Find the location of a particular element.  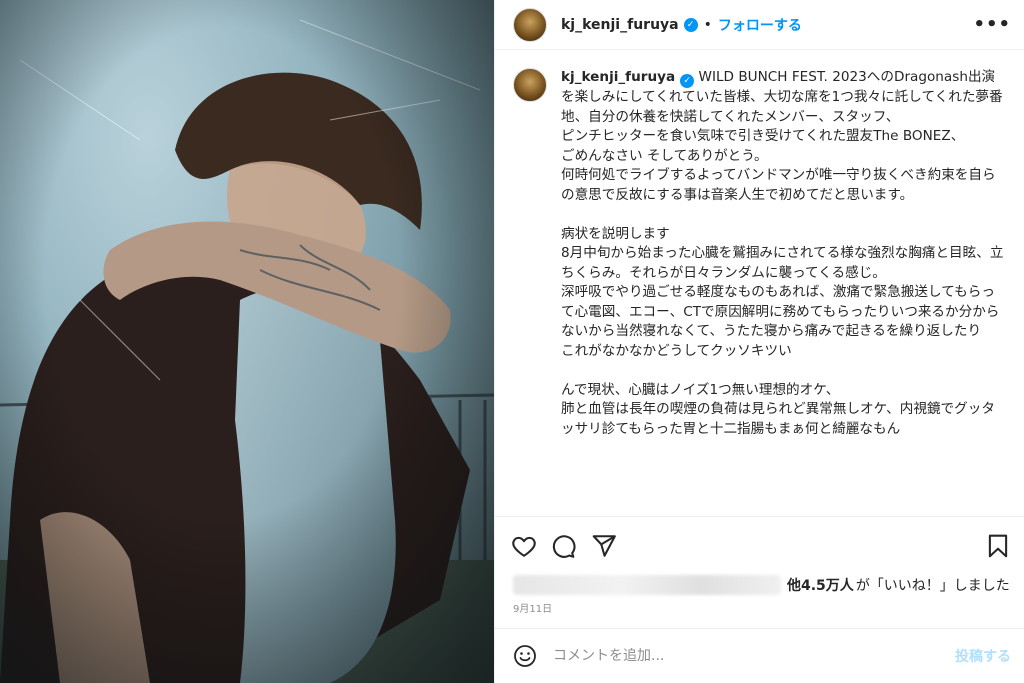

blurred-liker-names is located at coordinates (647, 585).